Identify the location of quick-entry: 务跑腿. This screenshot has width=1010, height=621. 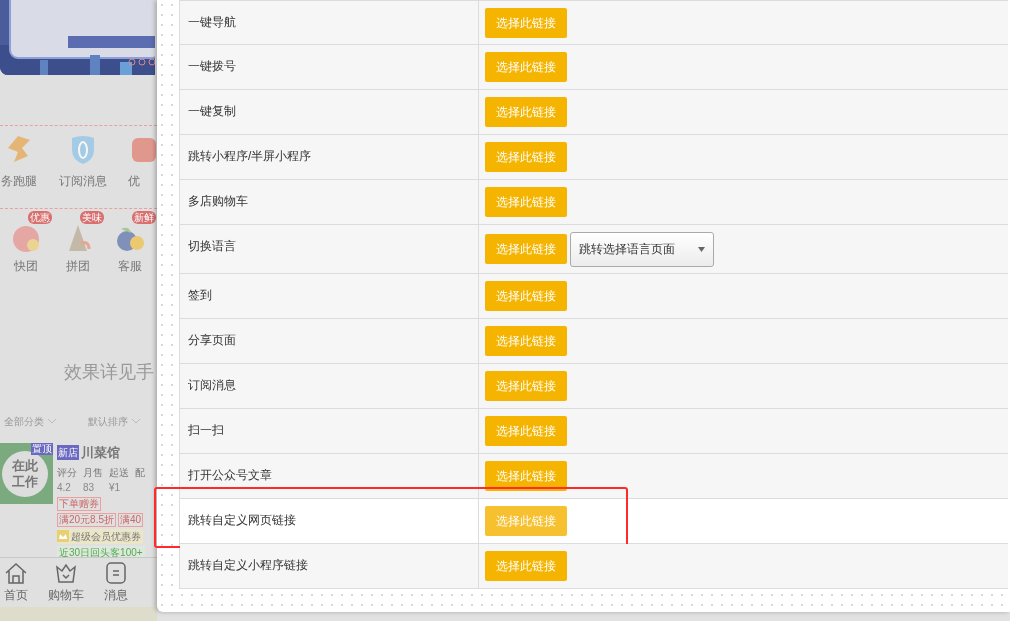
(22, 162).